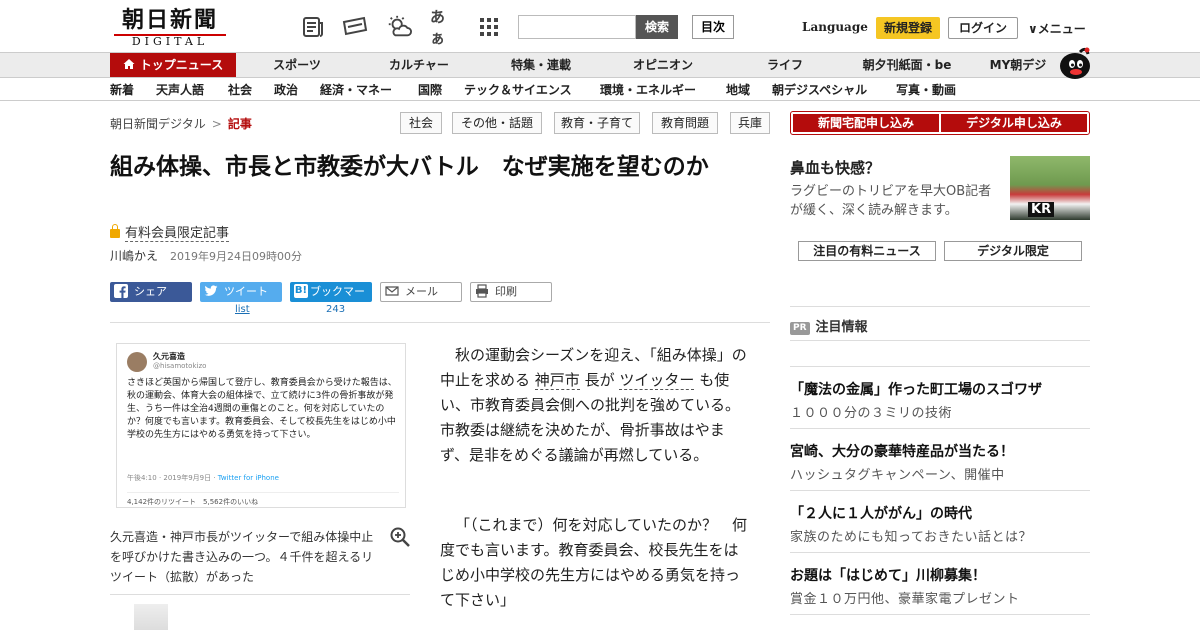  I want to click on pr-item-desc: １０００分の３ミリの技術, so click(871, 413).